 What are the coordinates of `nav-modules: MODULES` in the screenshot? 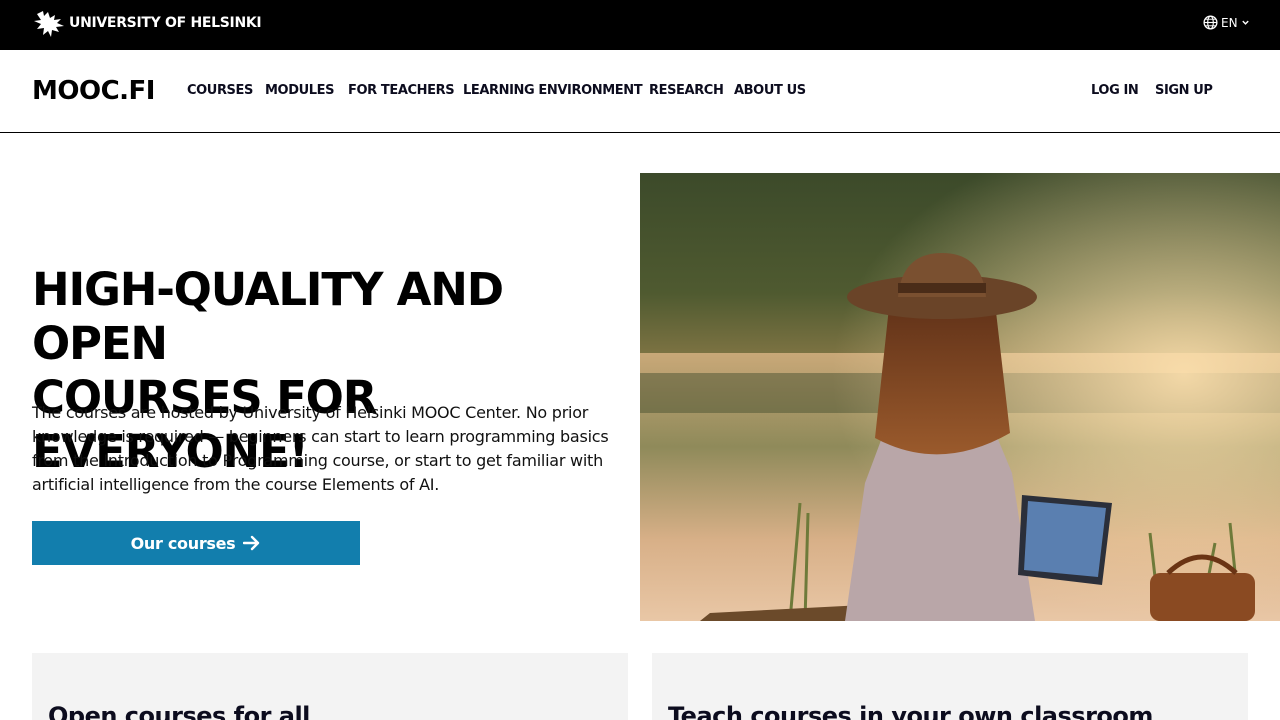 It's located at (299, 90).